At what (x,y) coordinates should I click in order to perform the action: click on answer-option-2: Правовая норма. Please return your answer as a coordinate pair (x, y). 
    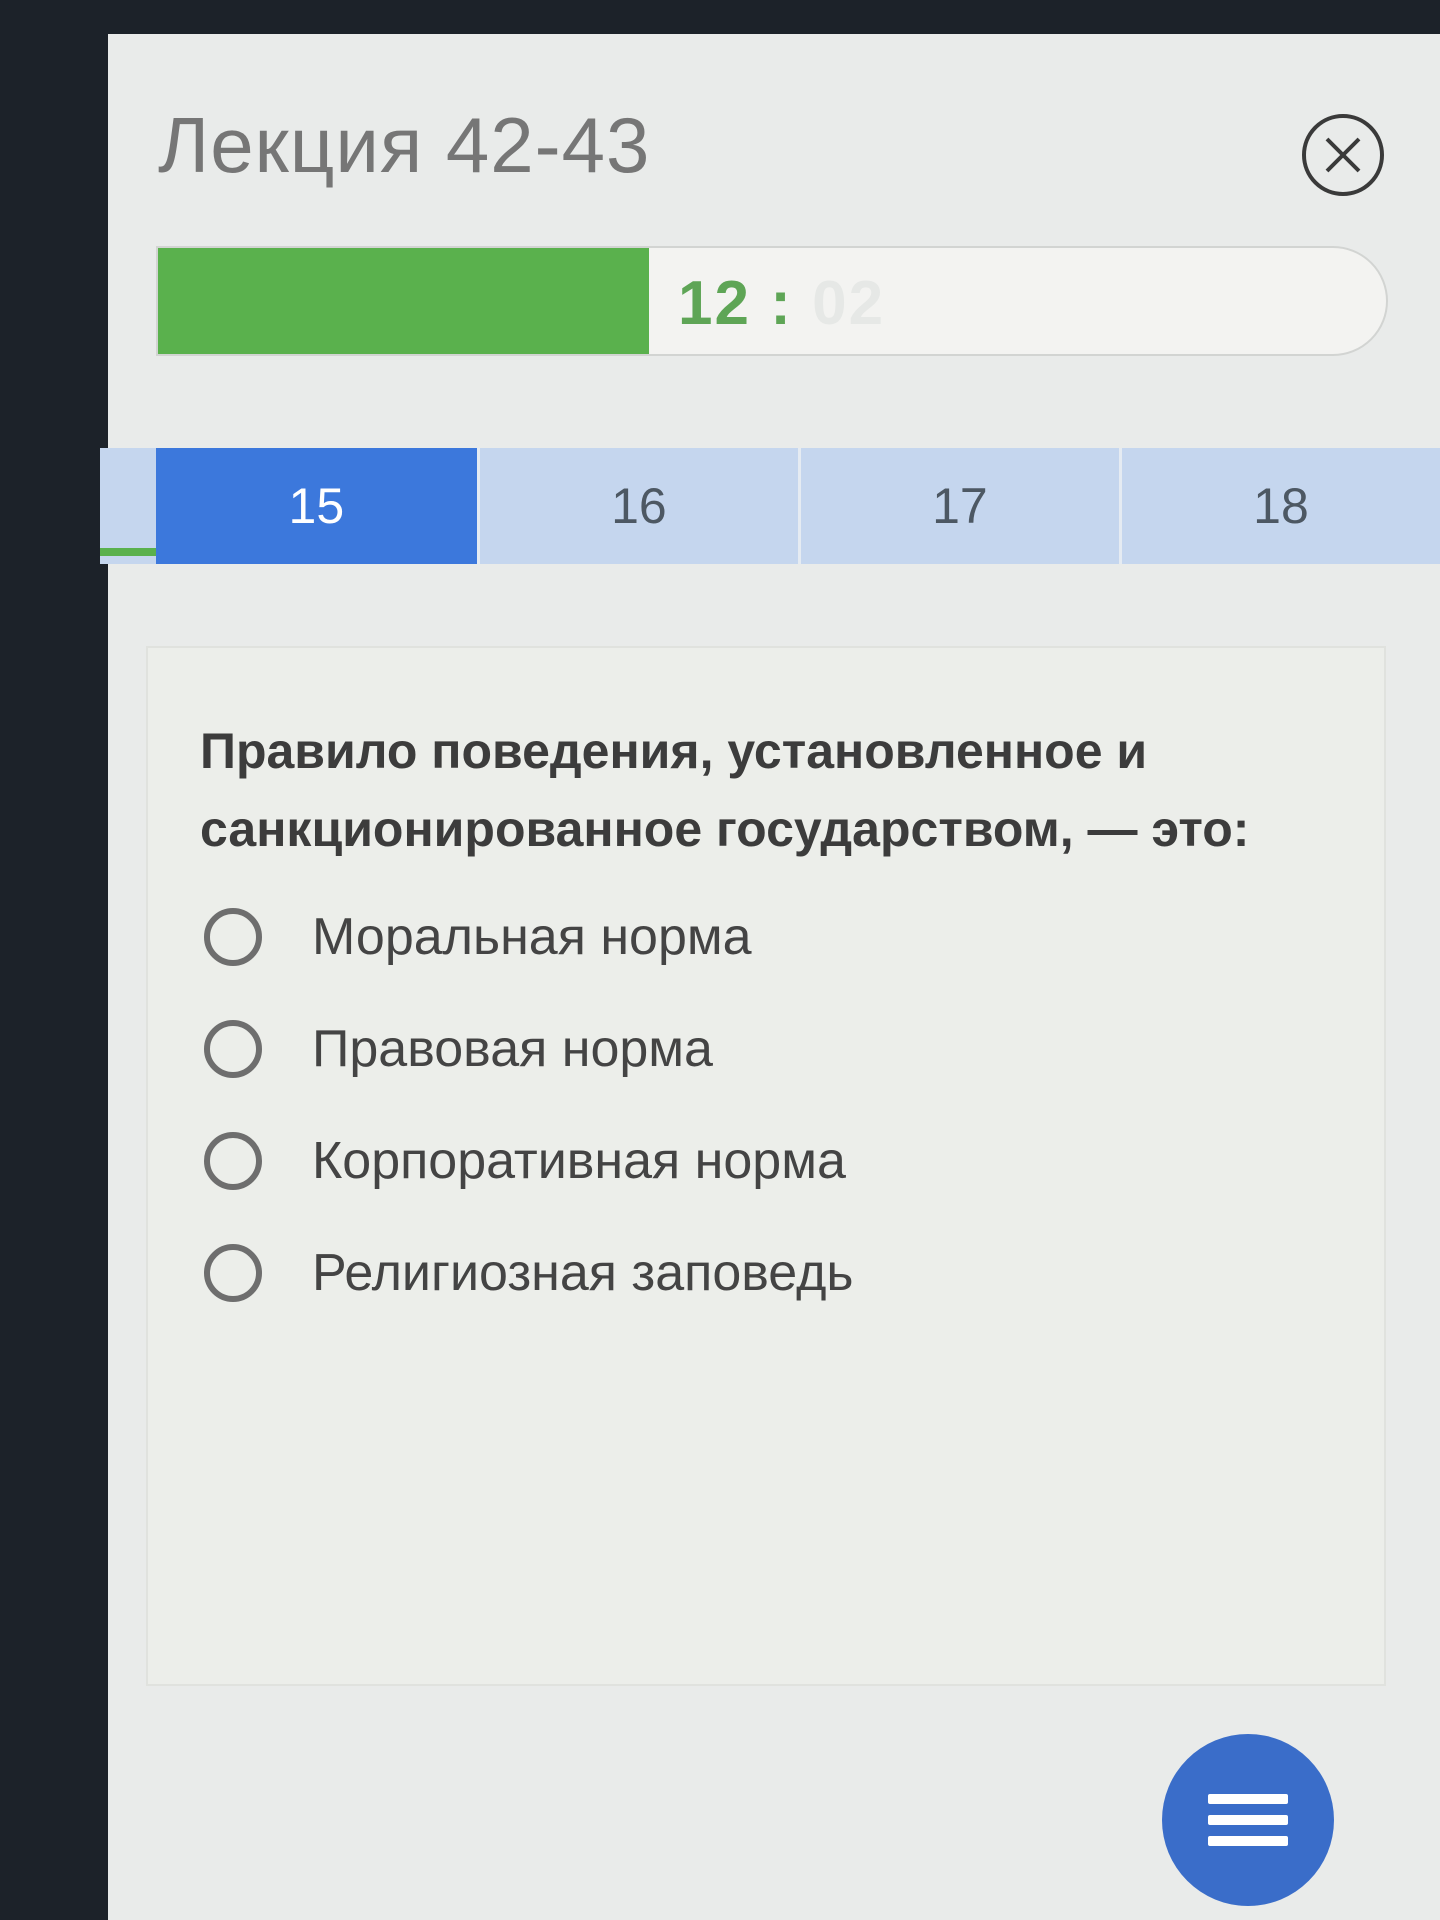
    Looking at the image, I should click on (458, 1049).